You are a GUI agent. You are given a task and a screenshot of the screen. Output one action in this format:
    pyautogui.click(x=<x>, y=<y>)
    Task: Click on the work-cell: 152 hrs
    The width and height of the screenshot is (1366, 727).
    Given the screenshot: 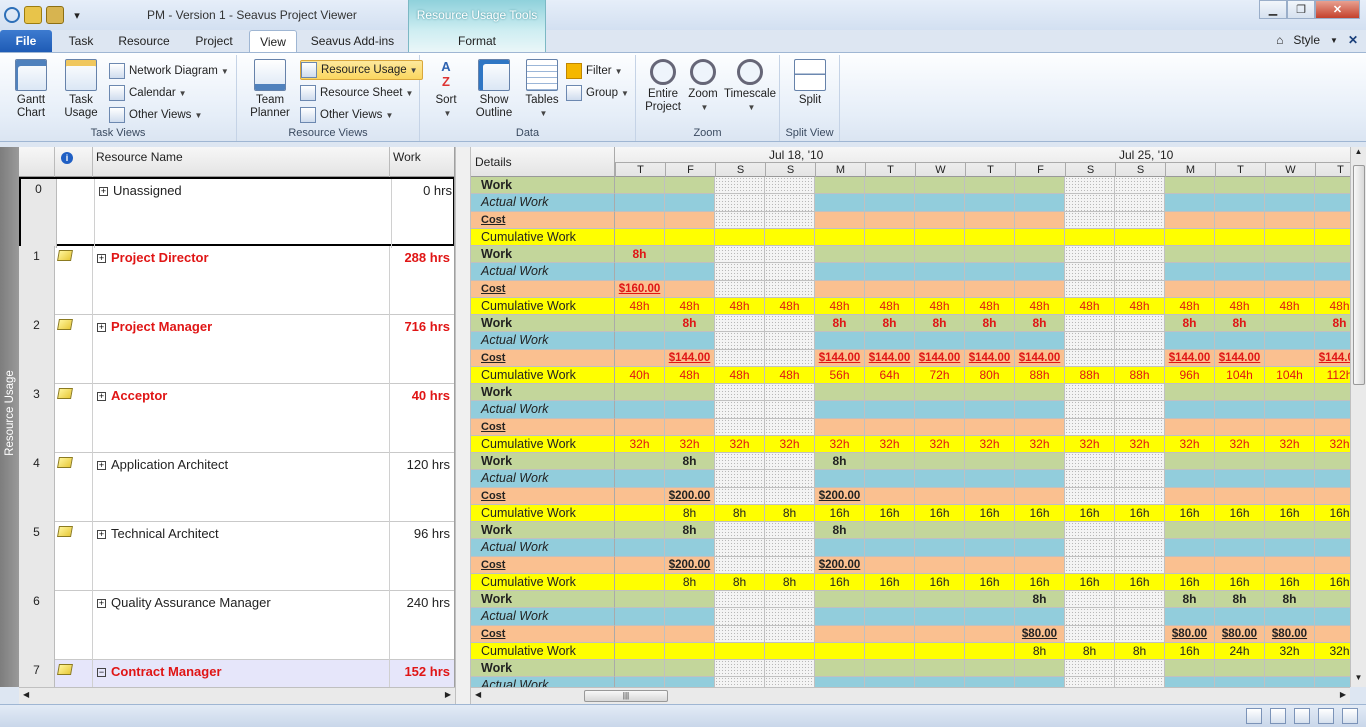 What is the action you would take?
    pyautogui.click(x=422, y=673)
    